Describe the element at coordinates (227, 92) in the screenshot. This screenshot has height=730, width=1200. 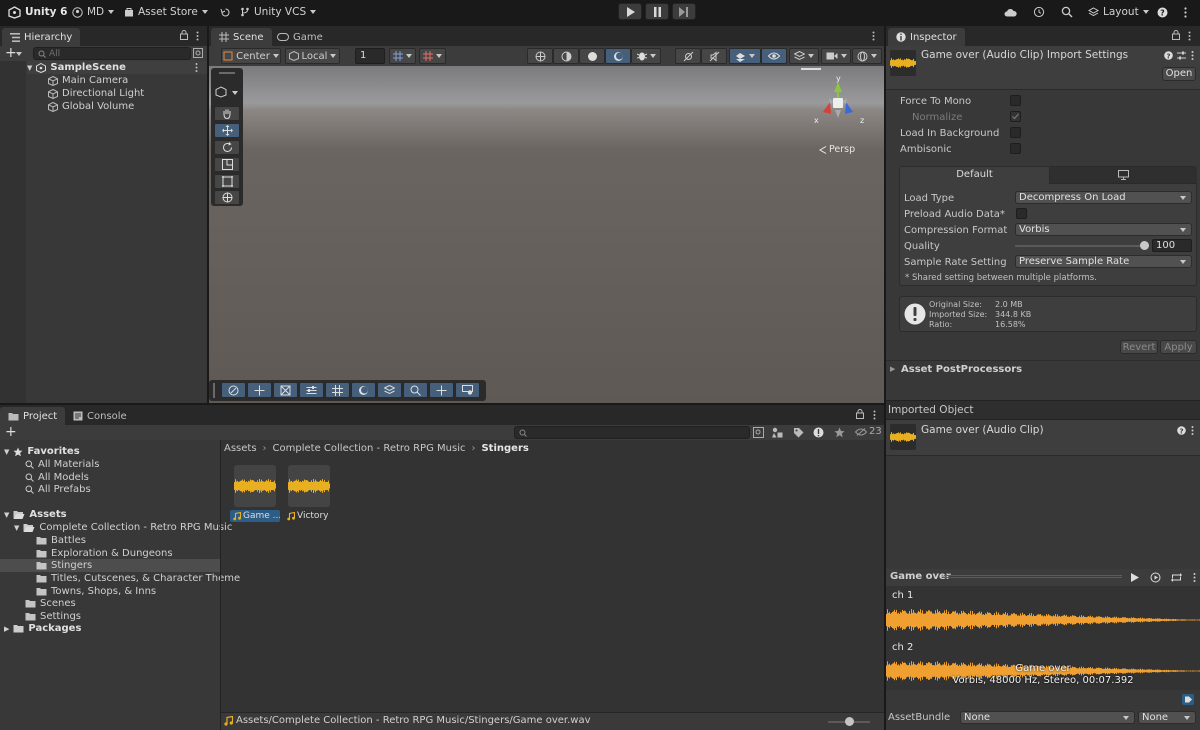
I see `view-options-icon` at that location.